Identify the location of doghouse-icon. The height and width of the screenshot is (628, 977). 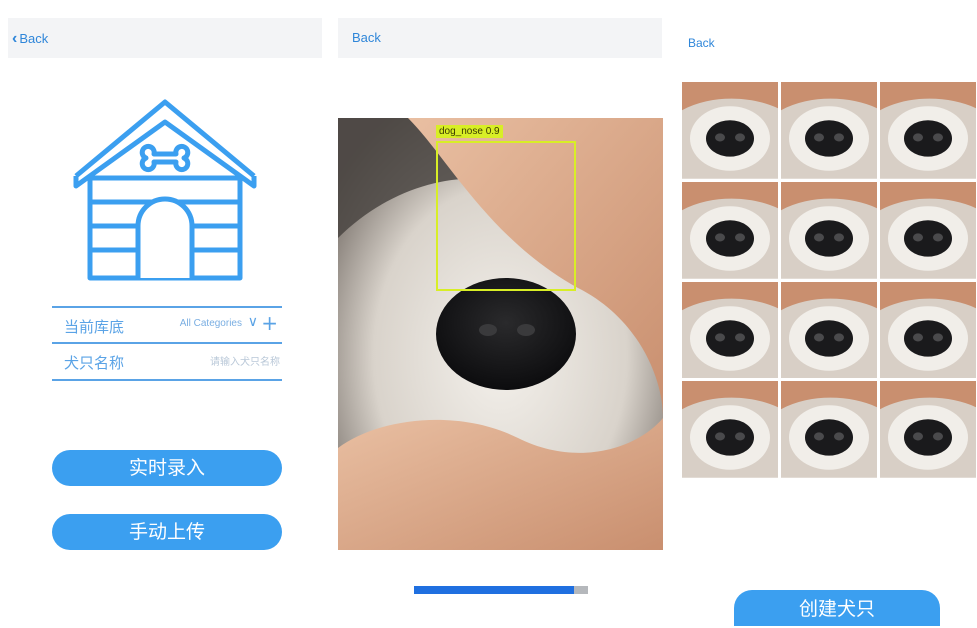
(165, 190).